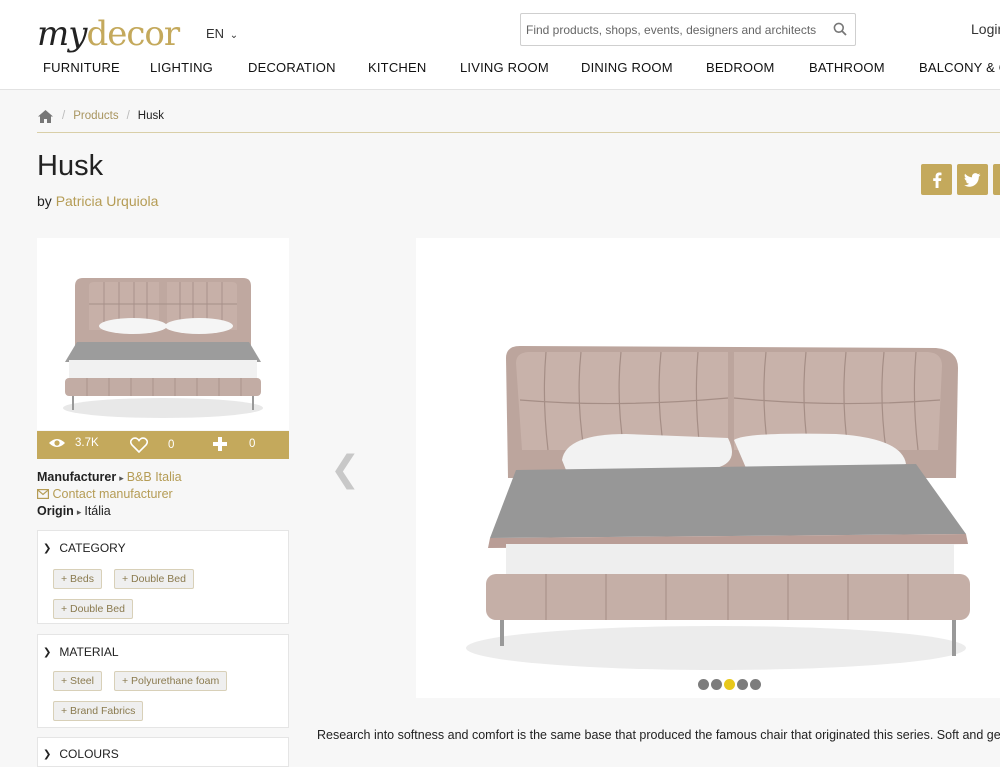 The image size is (1000, 767). I want to click on by-label: by, so click(44, 201).